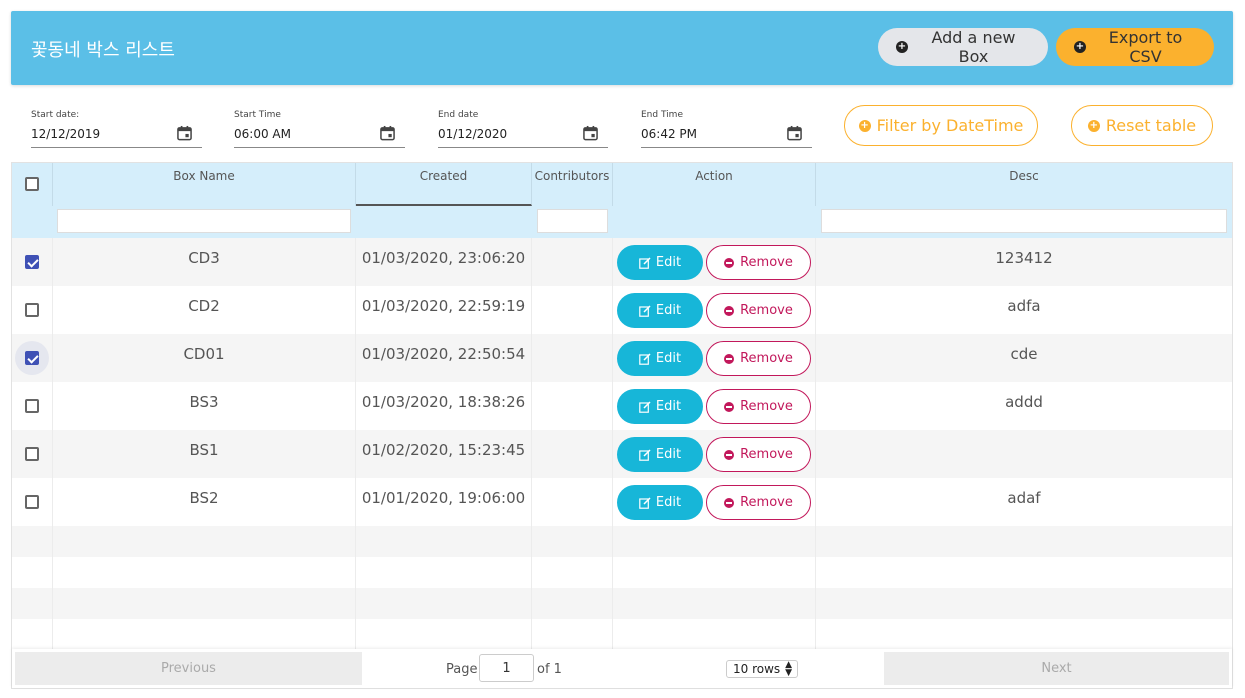 The height and width of the screenshot is (698, 1245). I want to click on created-cell: 01/03/2020, 23:06:20, so click(444, 262).